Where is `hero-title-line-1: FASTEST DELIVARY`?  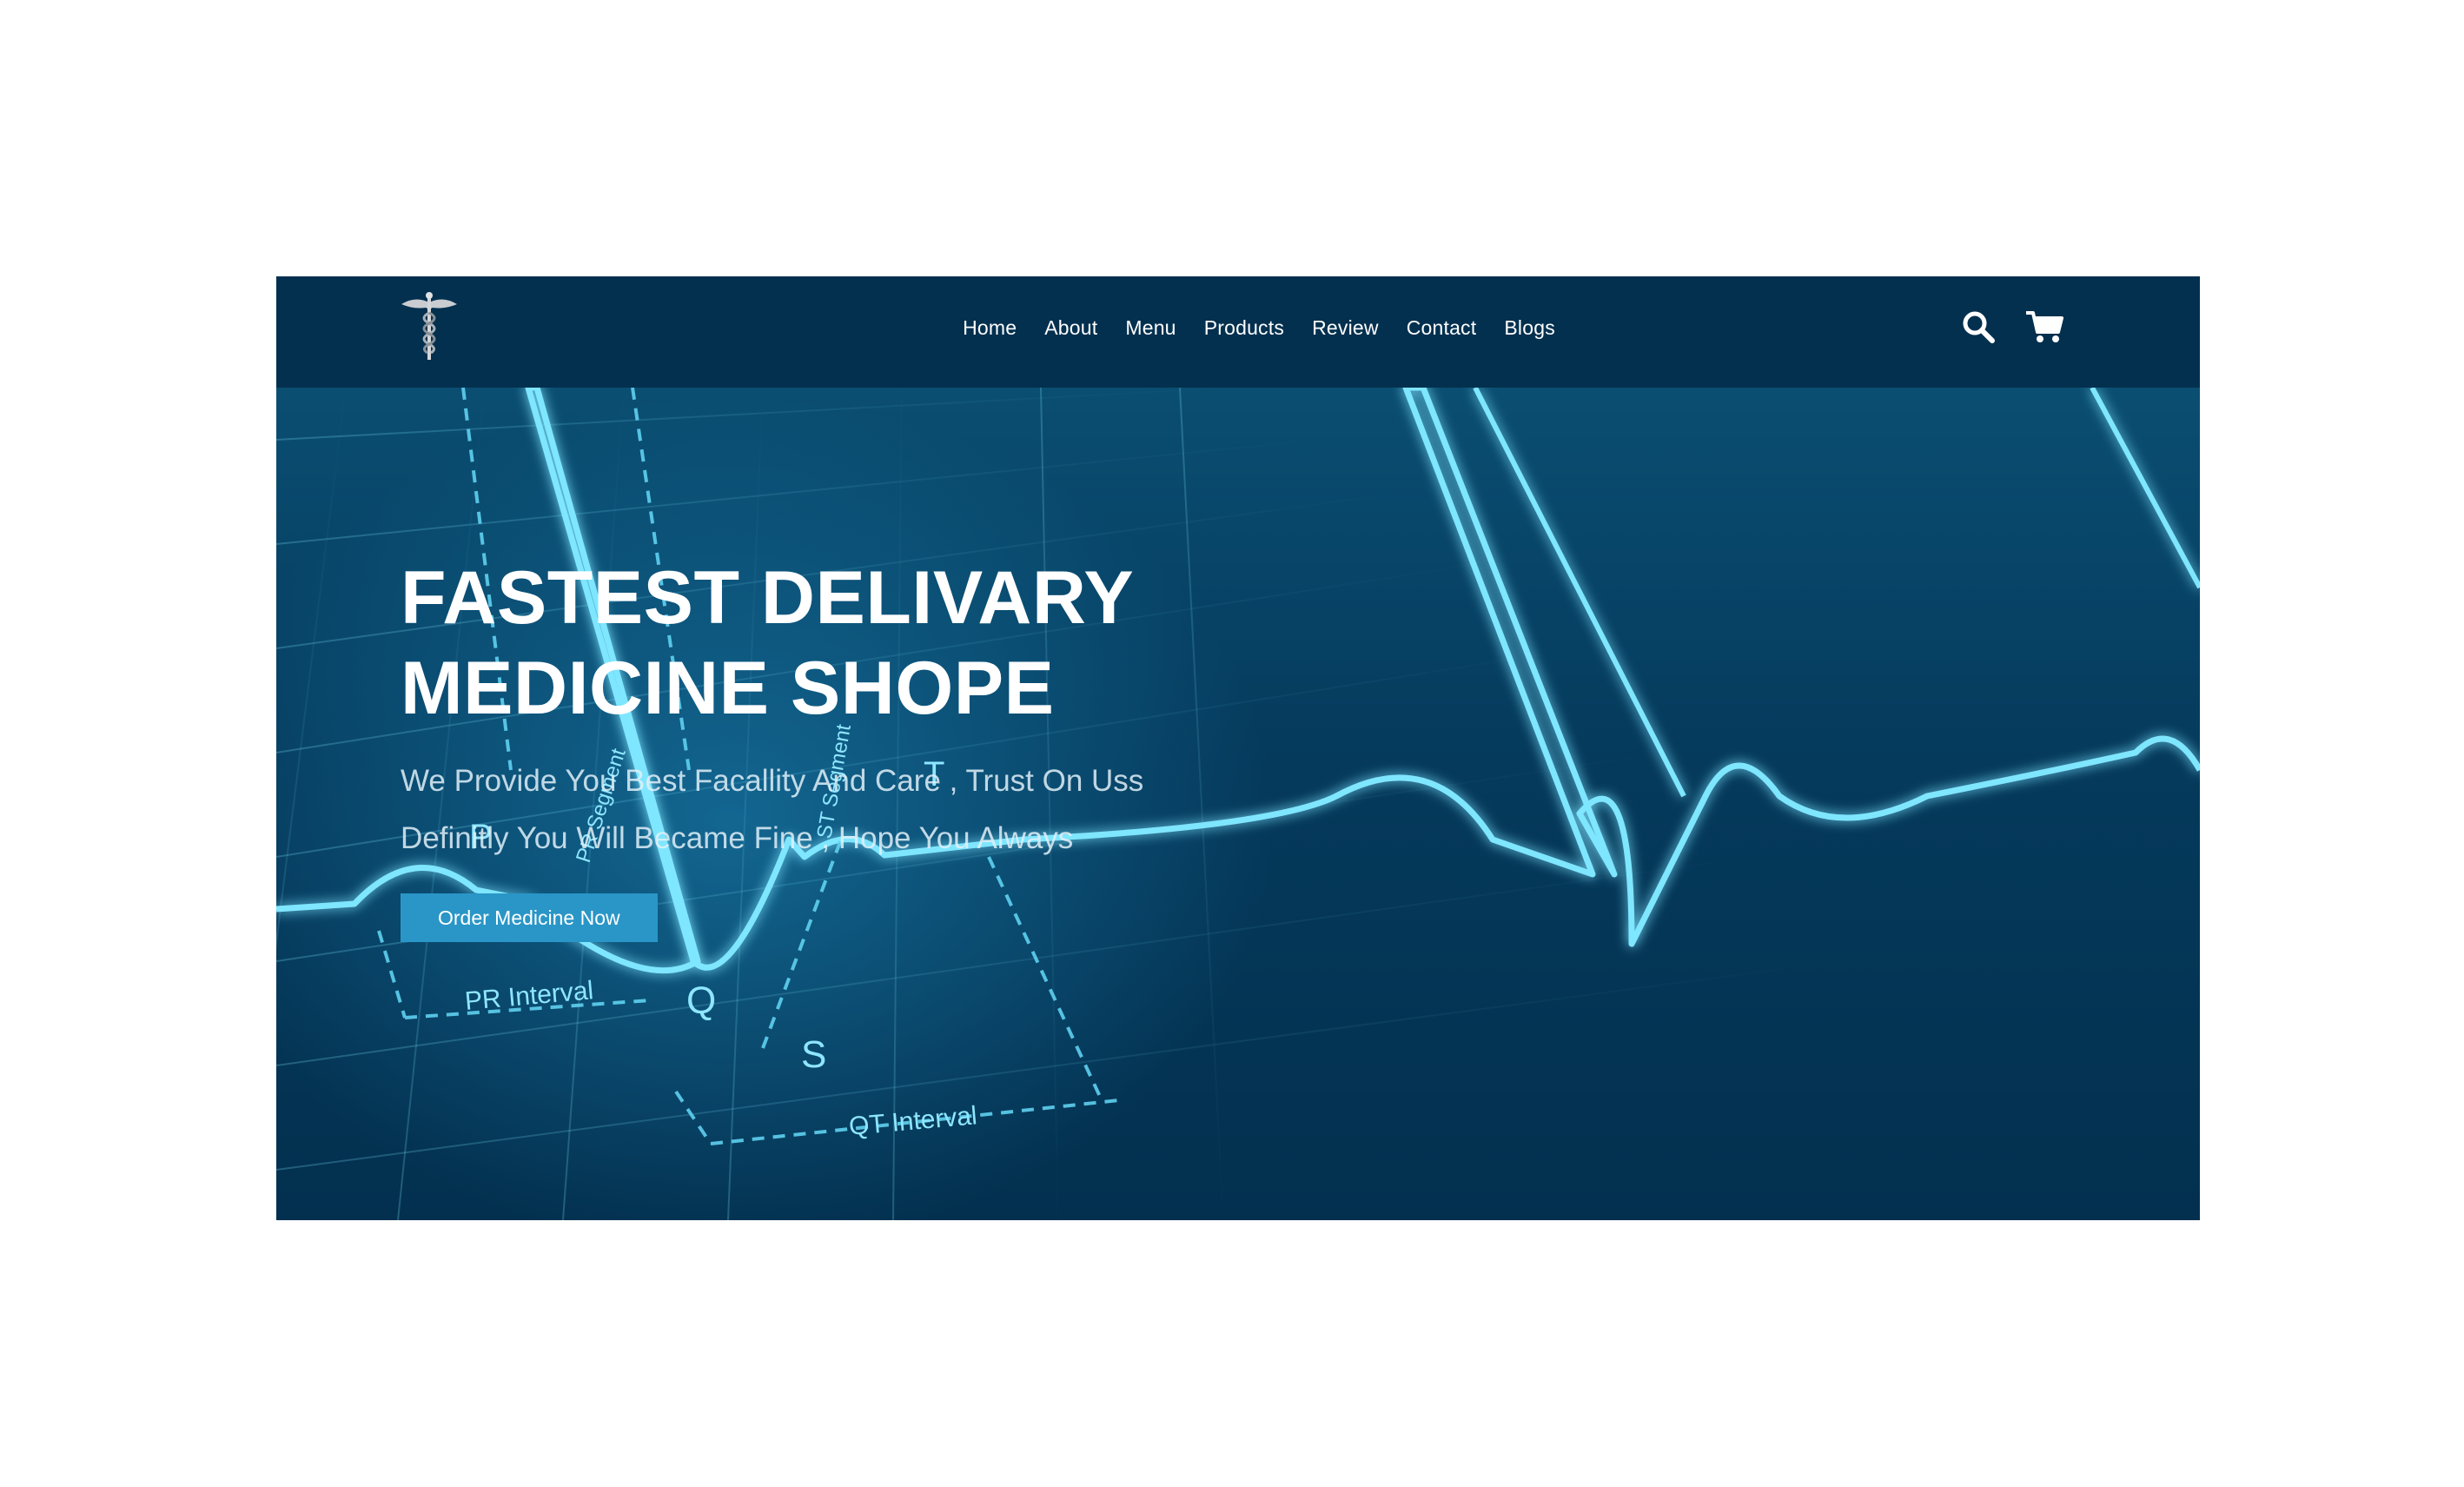
hero-title-line-1: FASTEST DELIVARY is located at coordinates (768, 598).